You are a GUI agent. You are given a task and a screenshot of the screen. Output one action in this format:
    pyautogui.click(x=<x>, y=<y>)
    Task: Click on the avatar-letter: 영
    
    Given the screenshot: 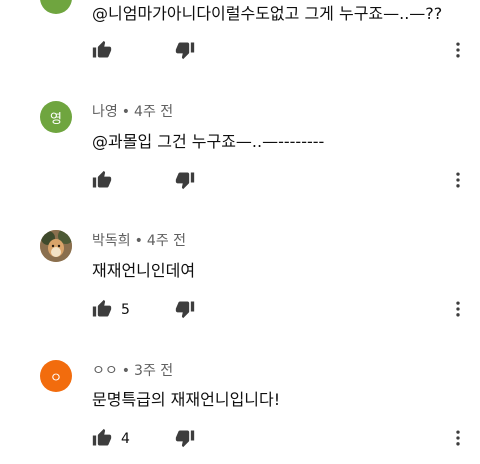 What is the action you would take?
    pyautogui.click(x=56, y=119)
    